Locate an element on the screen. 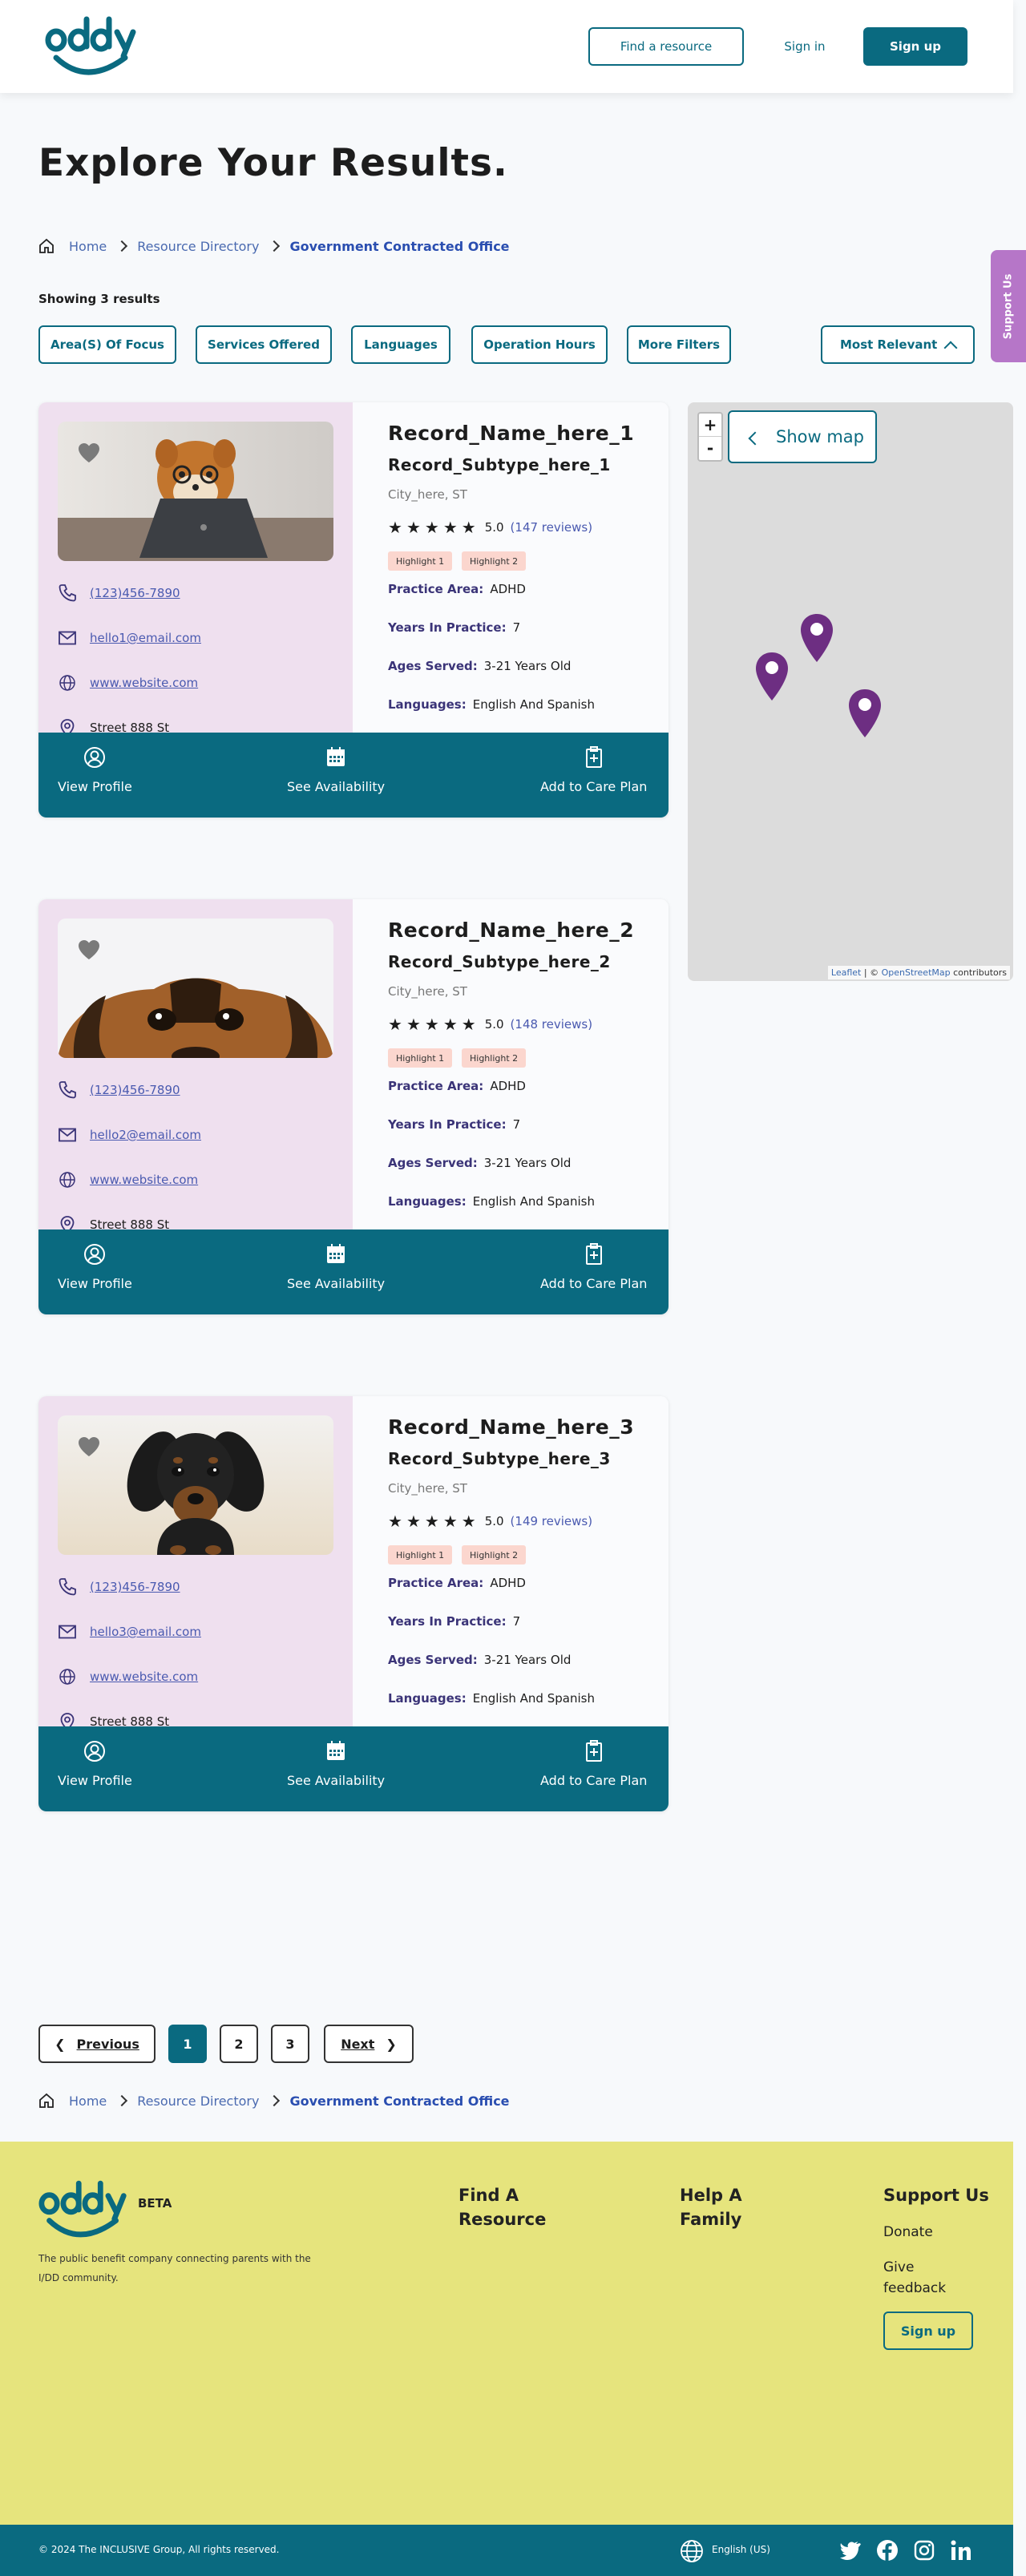 The height and width of the screenshot is (2576, 1026). page-3-button: 3 is located at coordinates (290, 2044).